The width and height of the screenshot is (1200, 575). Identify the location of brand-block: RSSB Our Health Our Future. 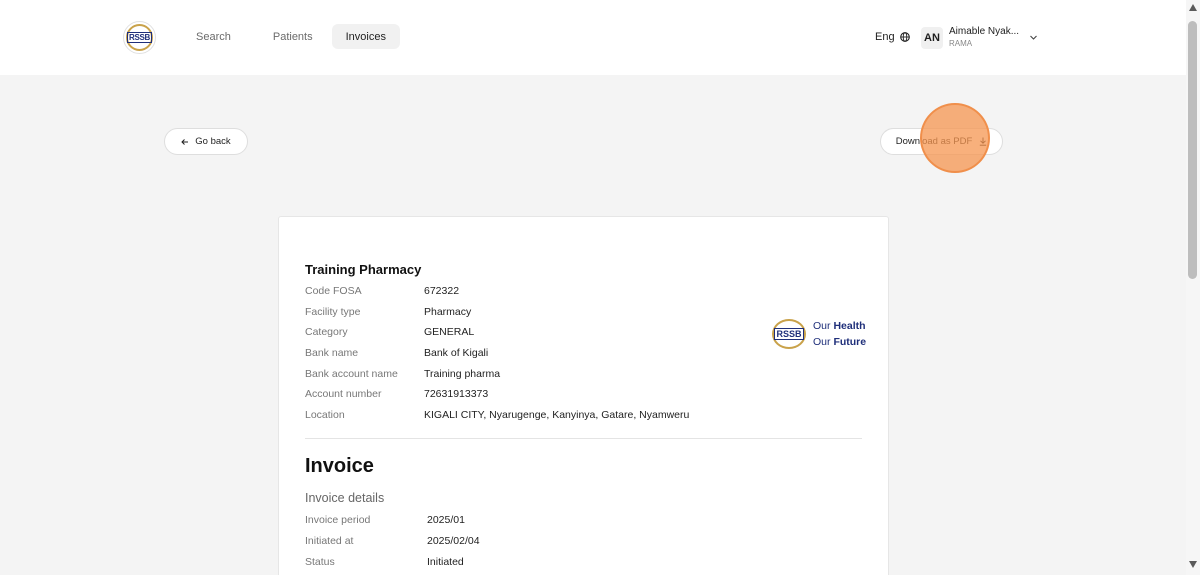
(819, 334).